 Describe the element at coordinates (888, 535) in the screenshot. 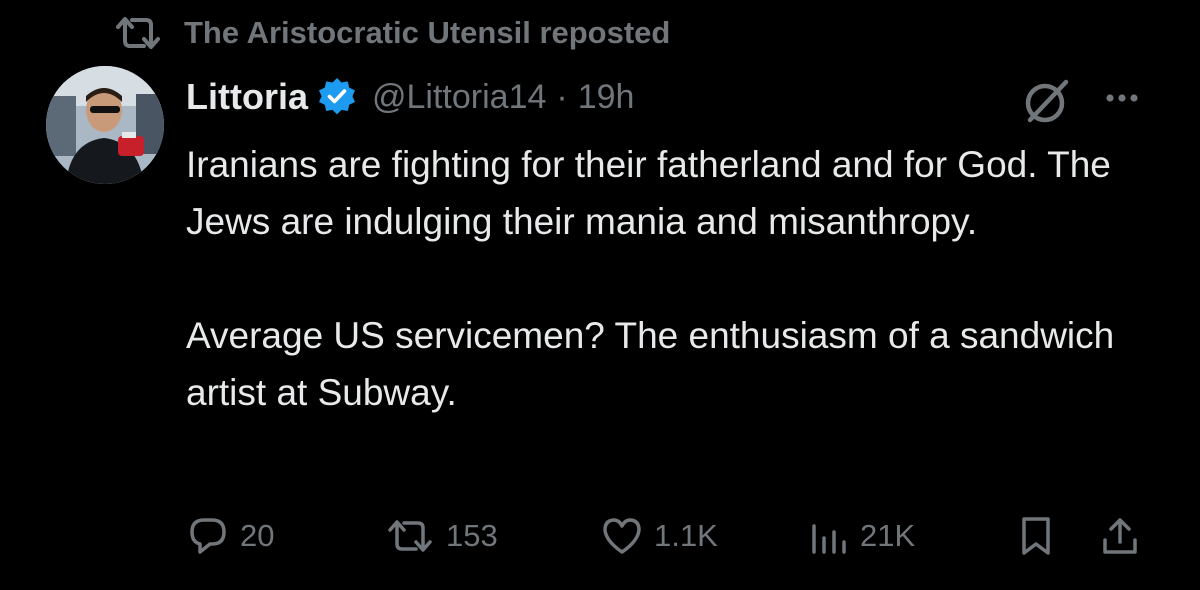

I see `views-count: 21K` at that location.